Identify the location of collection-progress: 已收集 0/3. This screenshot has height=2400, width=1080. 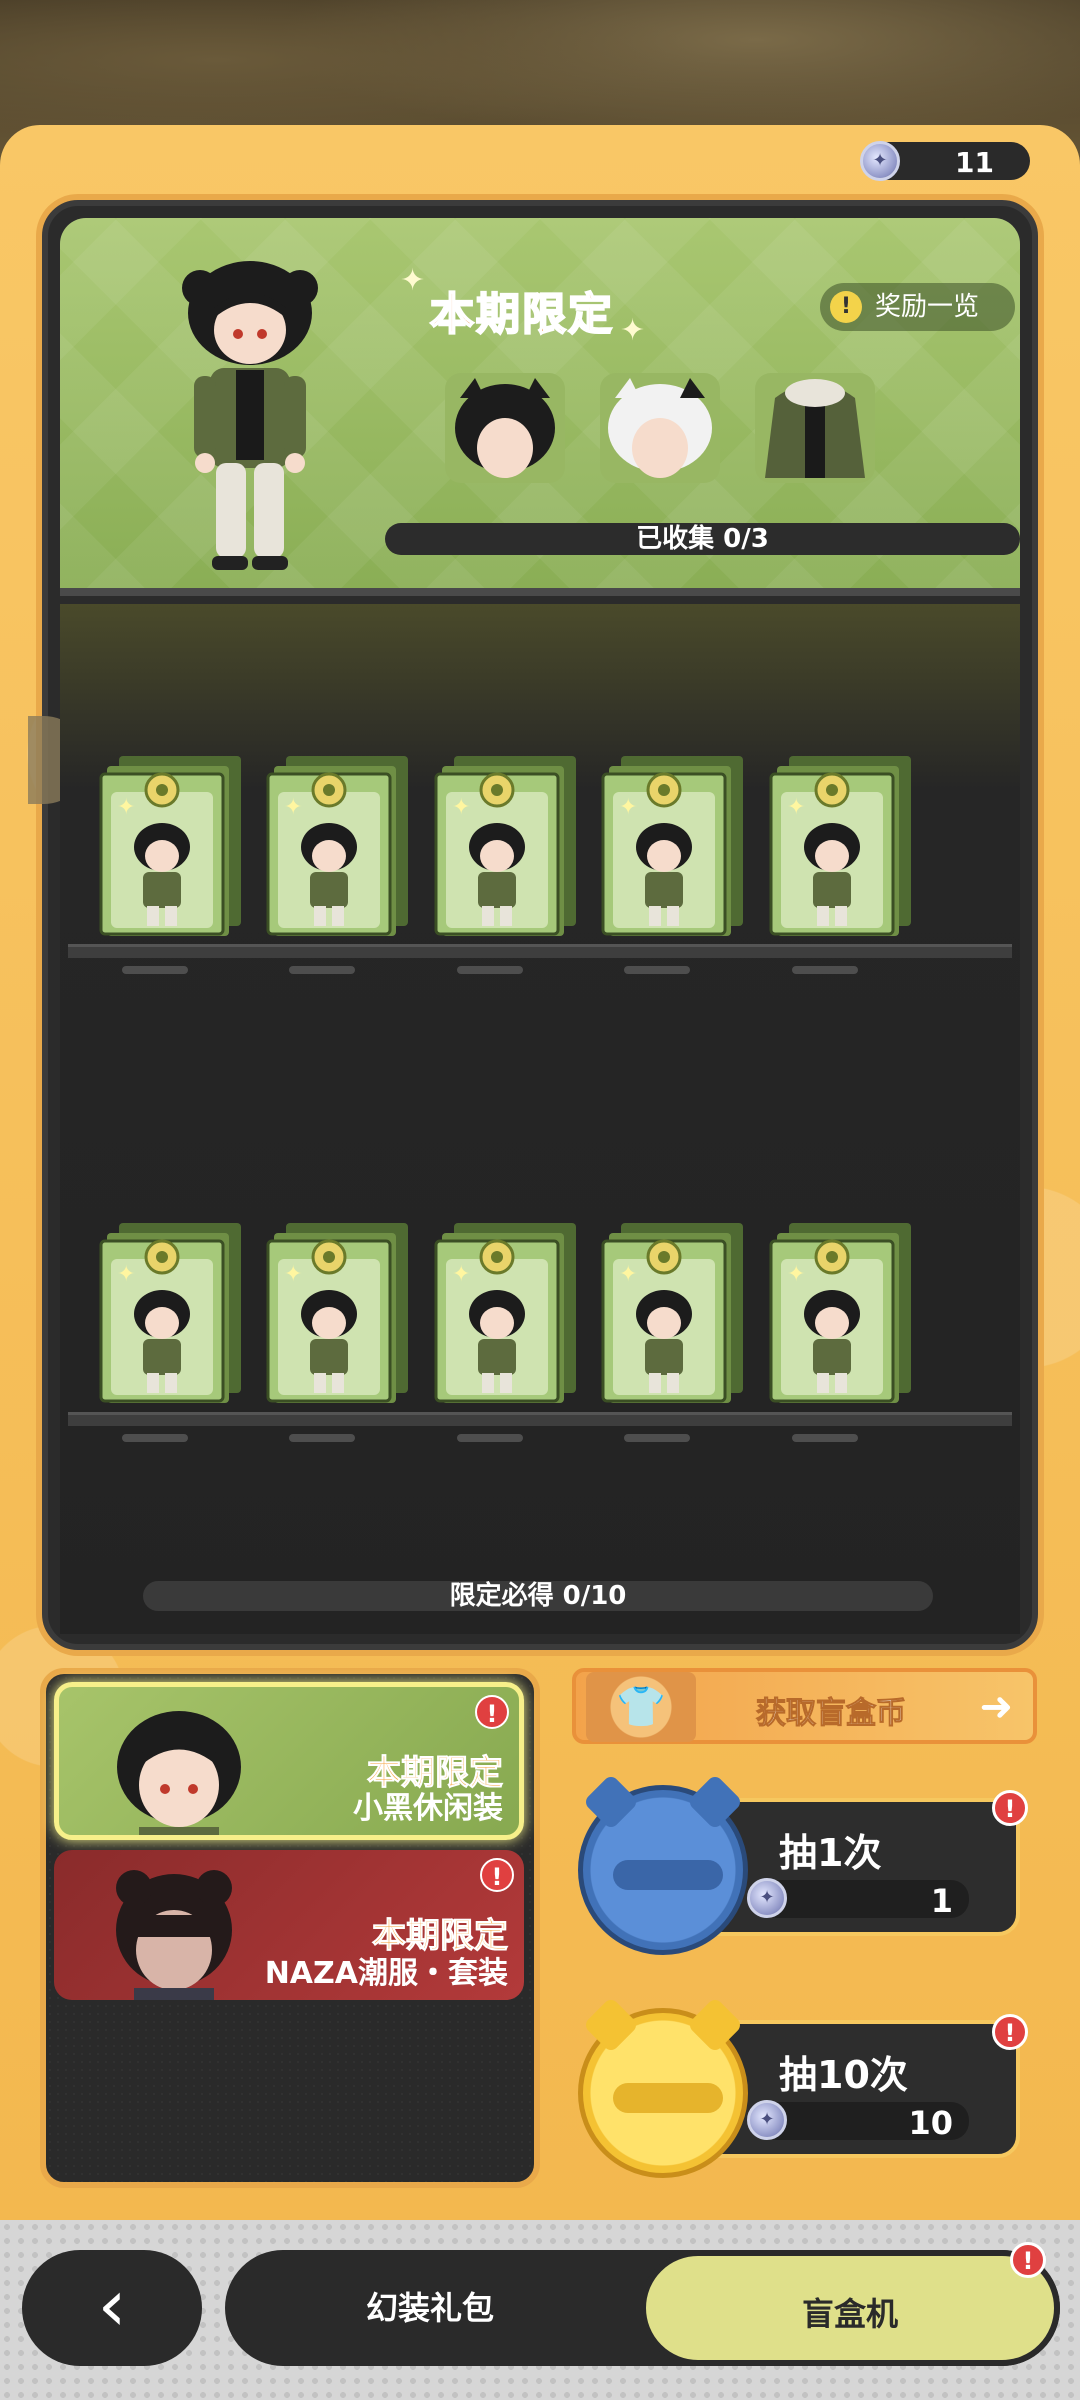
(702, 539).